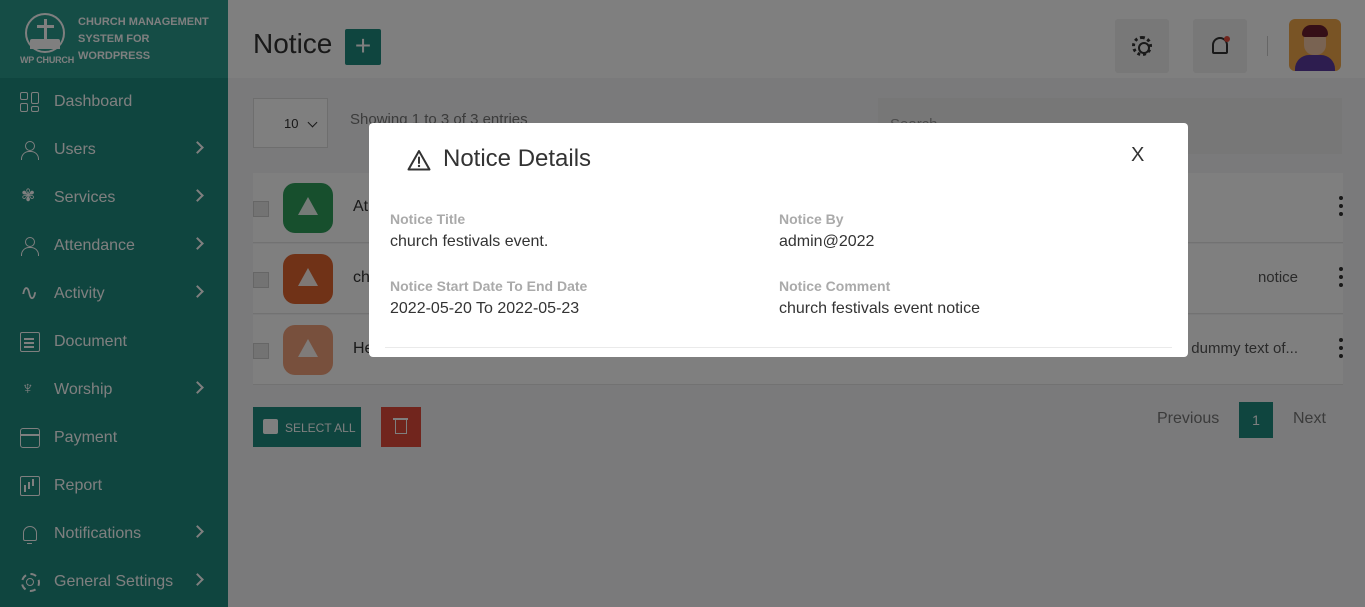 The image size is (1365, 607). I want to click on notice-by-value: admin@2022, so click(827, 241).